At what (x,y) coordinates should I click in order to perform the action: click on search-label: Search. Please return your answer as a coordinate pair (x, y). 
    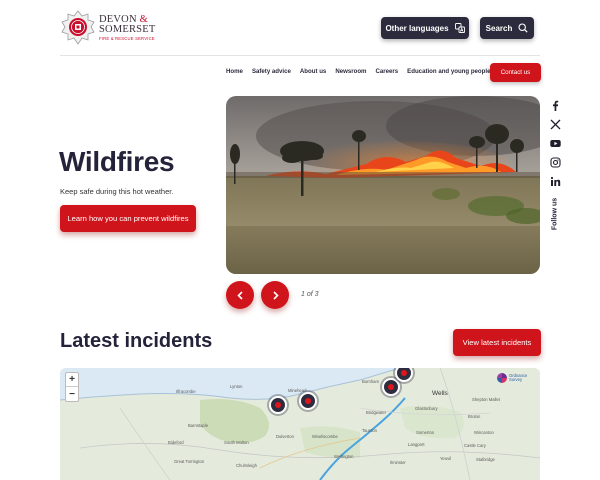
    Looking at the image, I should click on (499, 28).